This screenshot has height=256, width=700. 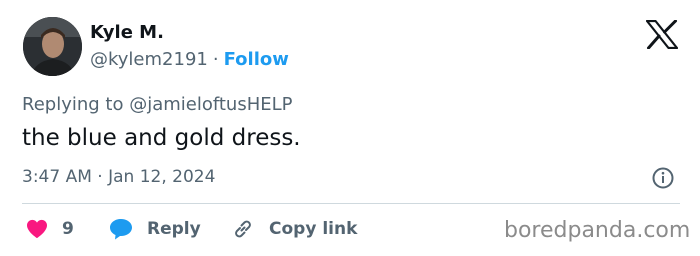 I want to click on watermark: boredpanda.com, so click(x=597, y=230).